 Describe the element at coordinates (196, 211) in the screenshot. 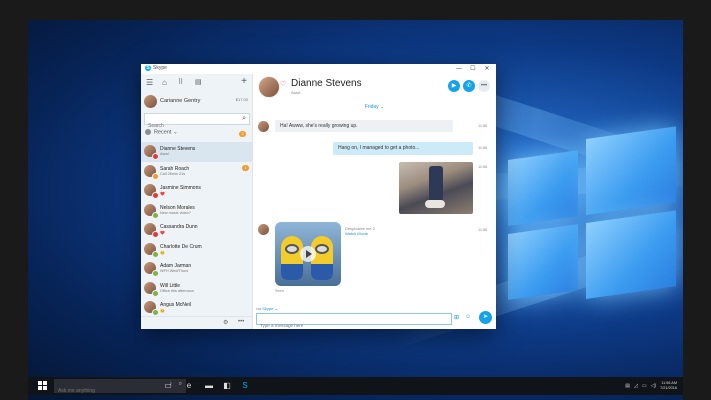

I see `contact-item: Nelson Morales New music video?` at that location.